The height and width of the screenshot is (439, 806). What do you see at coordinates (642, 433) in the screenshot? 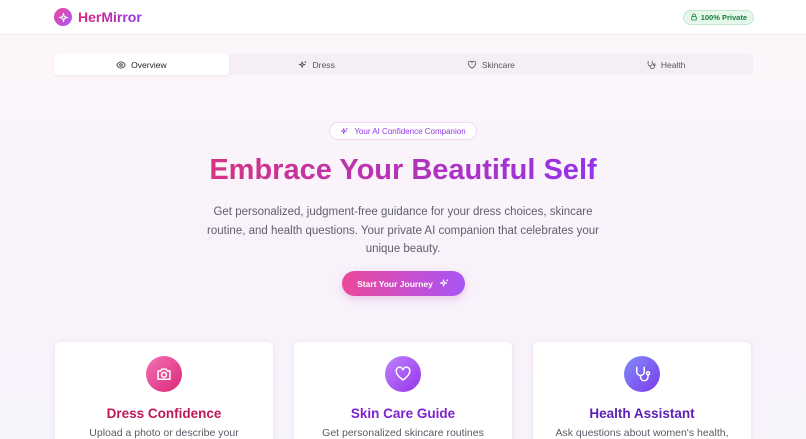
I see `card-description: Ask questions about women's health,` at bounding box center [642, 433].